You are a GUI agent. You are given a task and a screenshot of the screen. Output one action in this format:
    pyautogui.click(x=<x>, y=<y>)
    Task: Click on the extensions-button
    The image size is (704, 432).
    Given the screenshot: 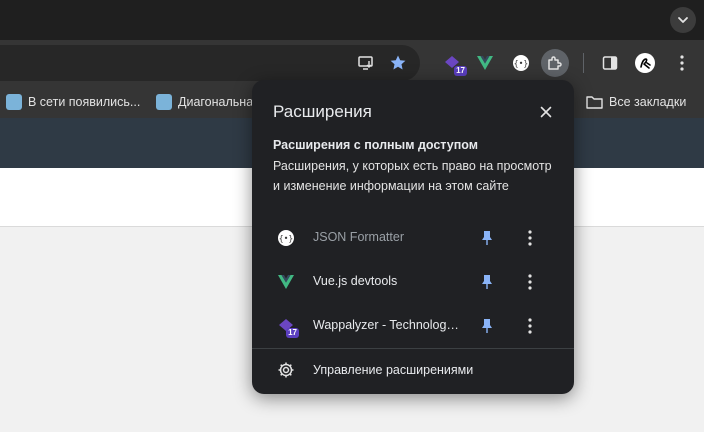 What is the action you would take?
    pyautogui.click(x=555, y=63)
    